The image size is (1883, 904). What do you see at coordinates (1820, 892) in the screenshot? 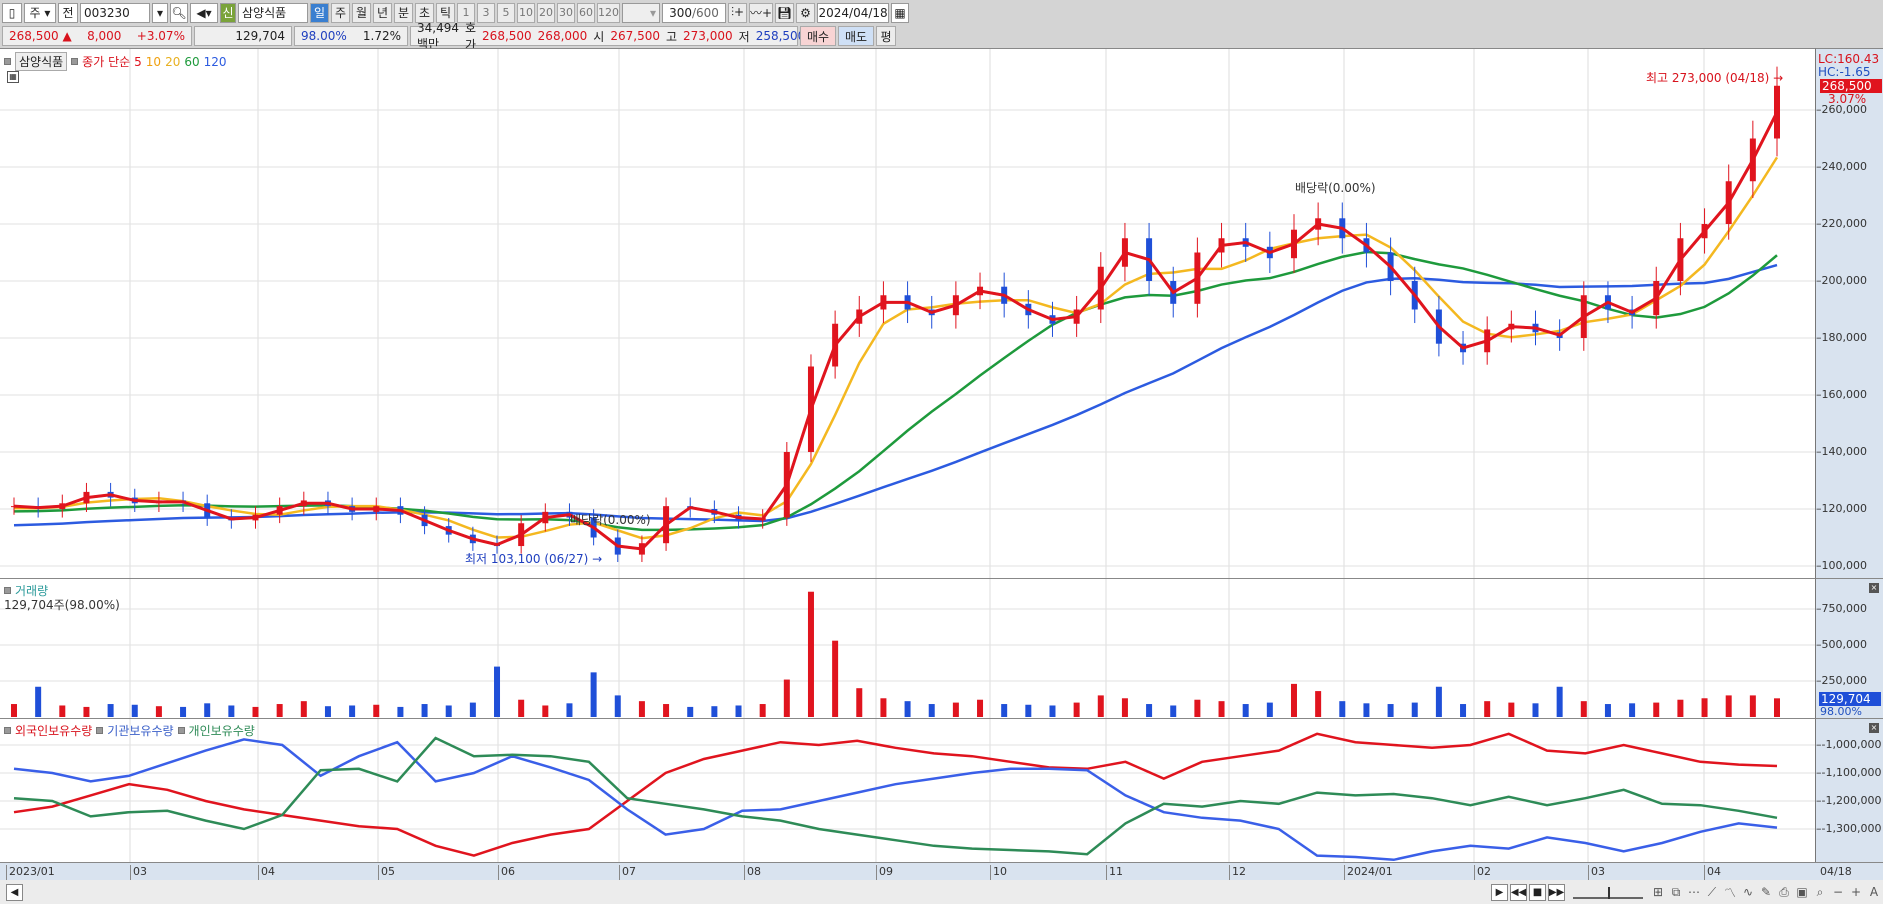
I see `zoom-search-icon: ⌕` at bounding box center [1820, 892].